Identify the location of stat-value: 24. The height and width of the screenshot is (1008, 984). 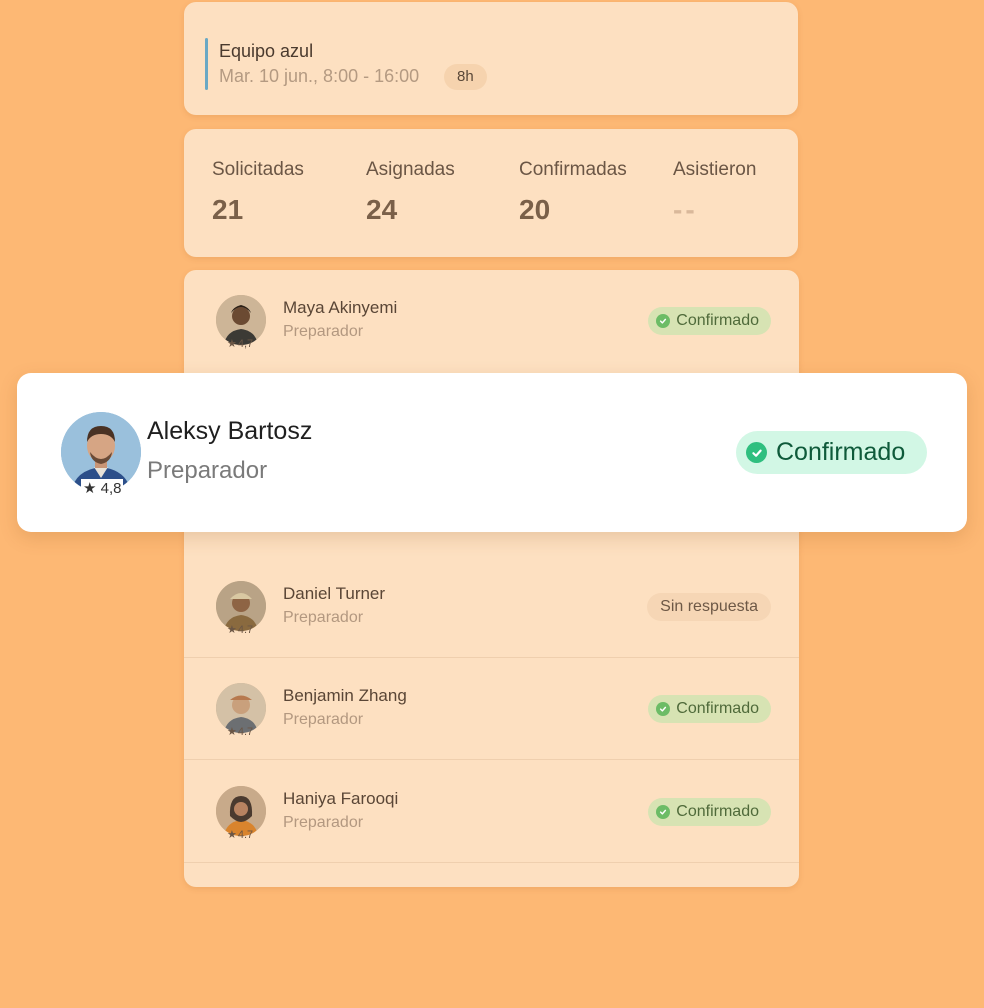
(382, 209).